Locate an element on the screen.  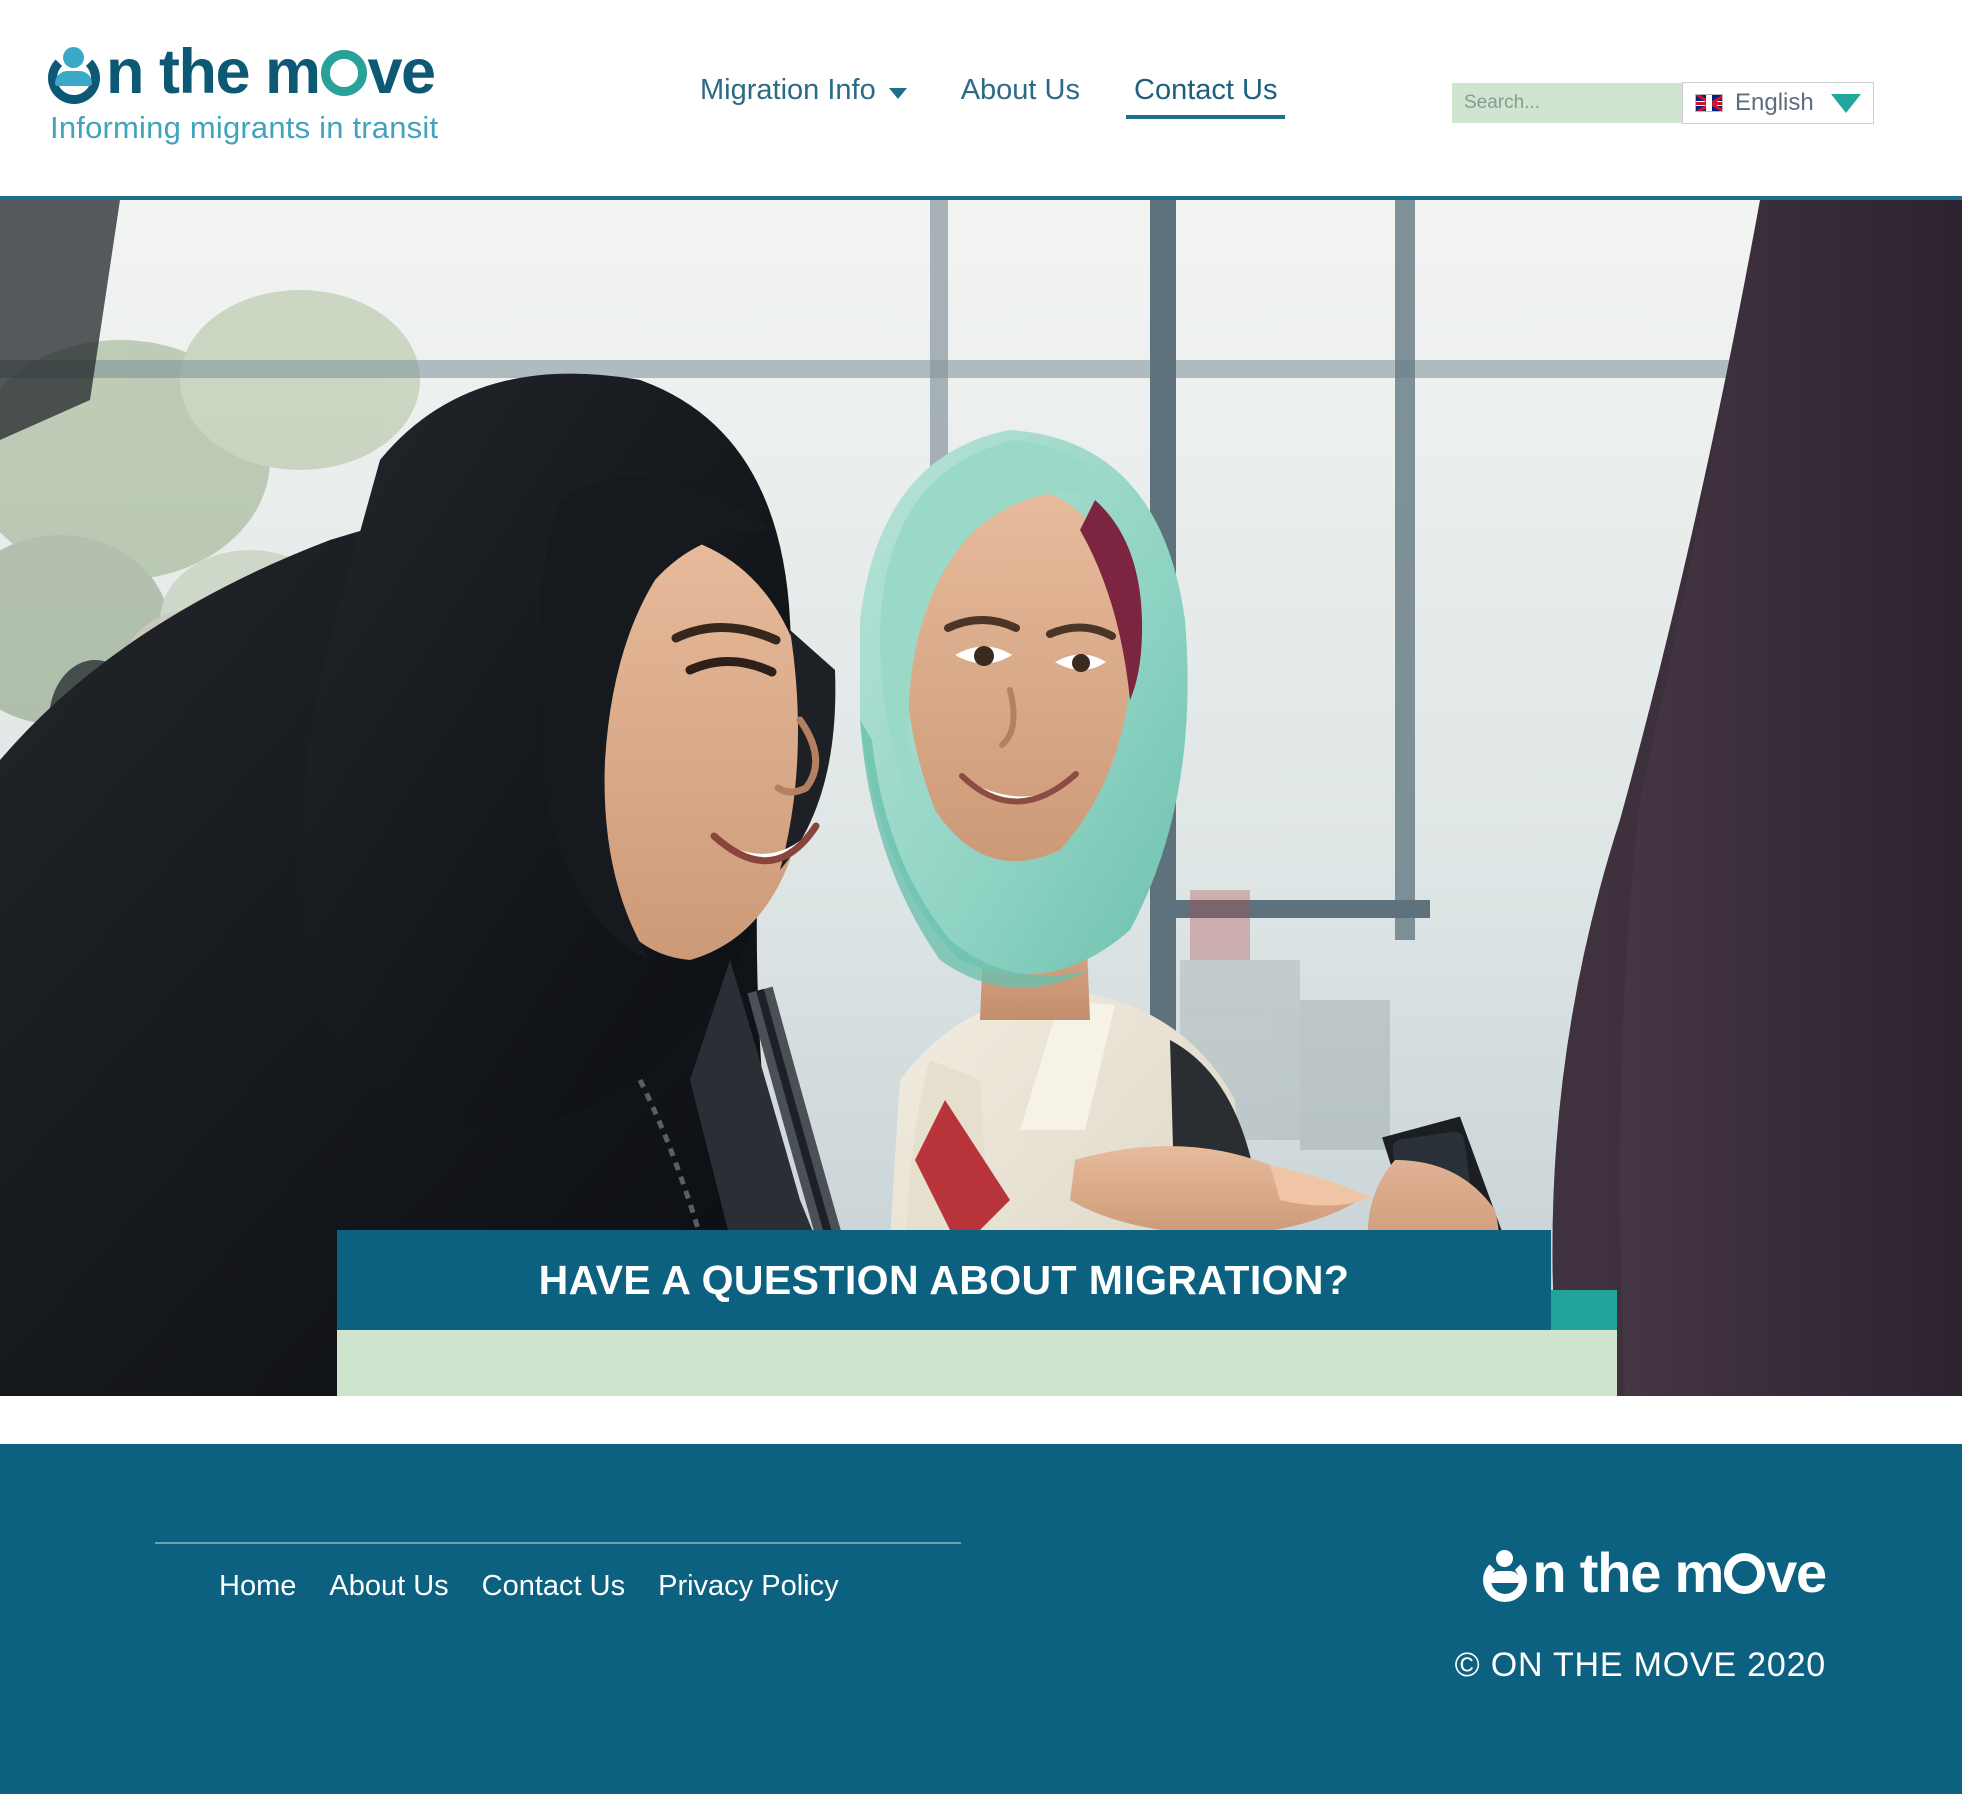
language-selector: English is located at coordinates (1778, 103).